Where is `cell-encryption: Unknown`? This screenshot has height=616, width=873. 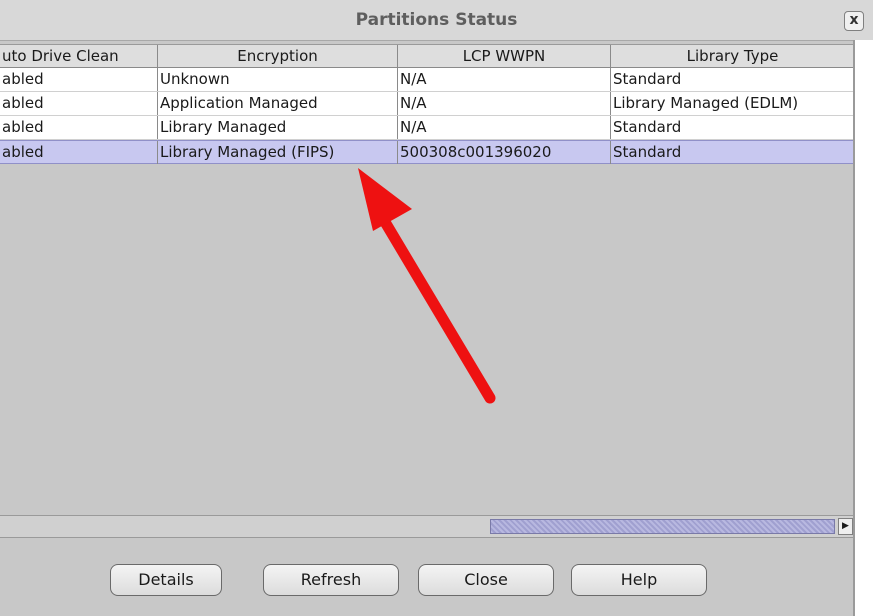 cell-encryption: Unknown is located at coordinates (278, 79).